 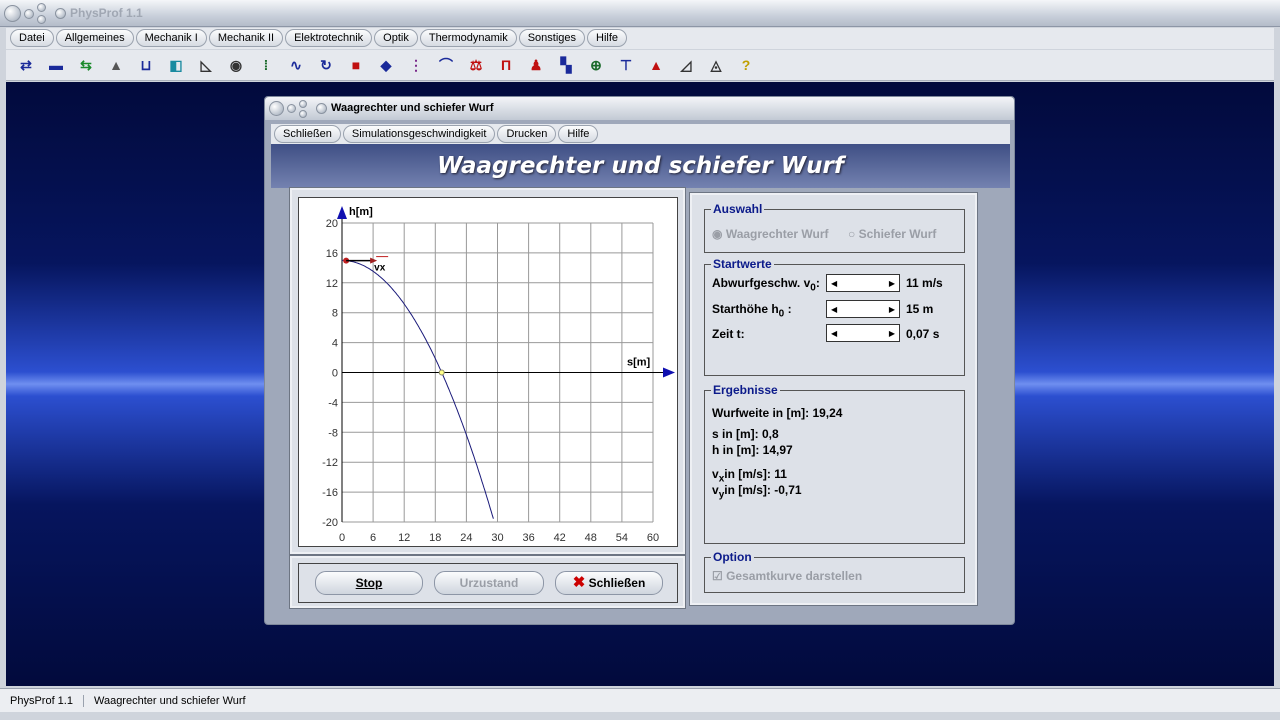 What do you see at coordinates (920, 309) in the screenshot?
I see `h0-value: 15 m` at bounding box center [920, 309].